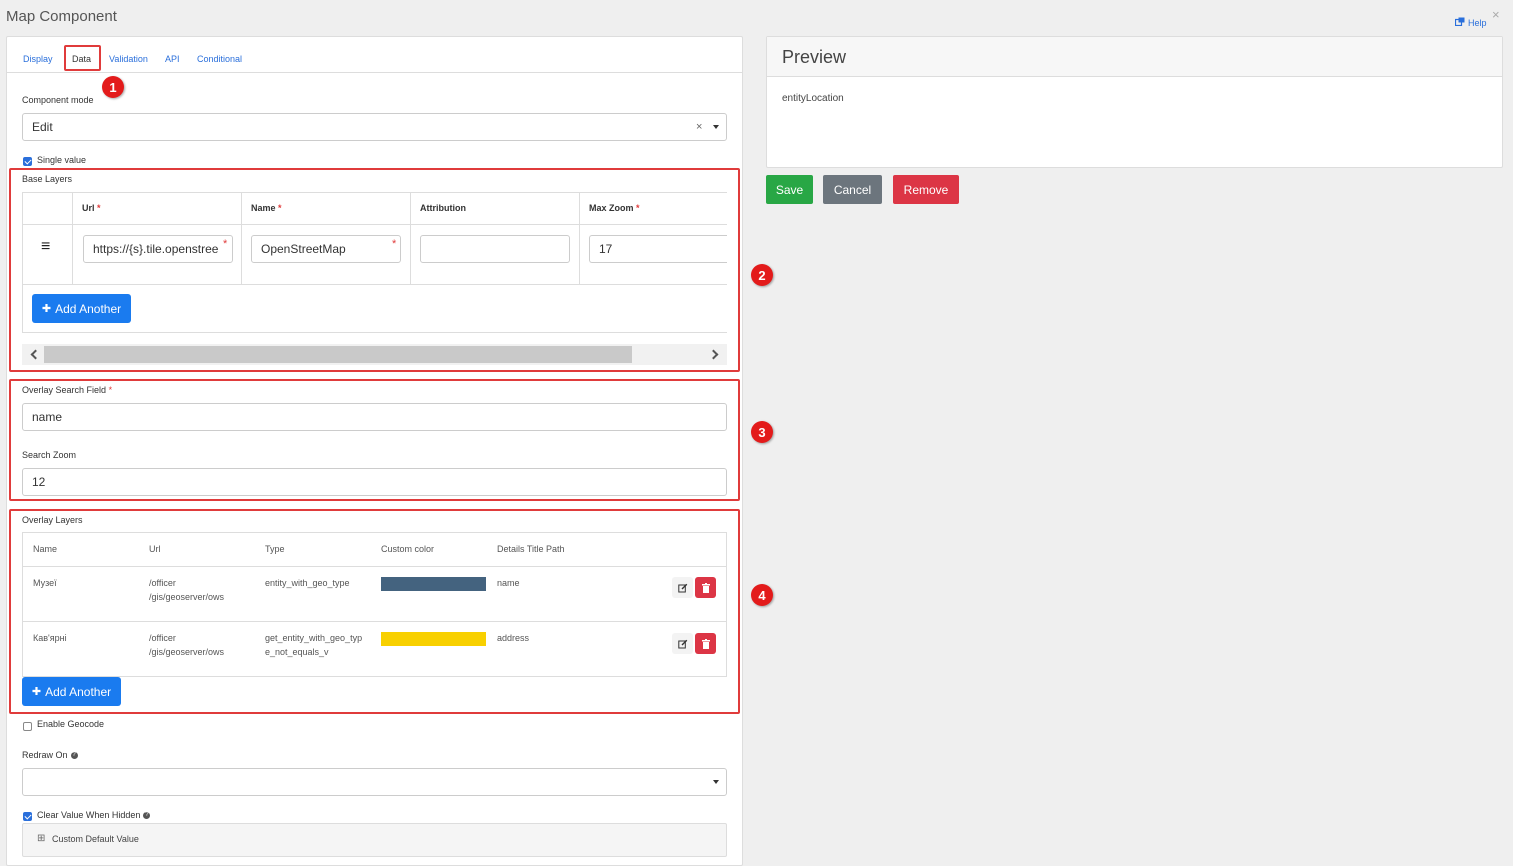 Image resolution: width=1513 pixels, height=866 pixels. Describe the element at coordinates (27, 816) in the screenshot. I see `clear-value-when-hidden-checkbox` at that location.